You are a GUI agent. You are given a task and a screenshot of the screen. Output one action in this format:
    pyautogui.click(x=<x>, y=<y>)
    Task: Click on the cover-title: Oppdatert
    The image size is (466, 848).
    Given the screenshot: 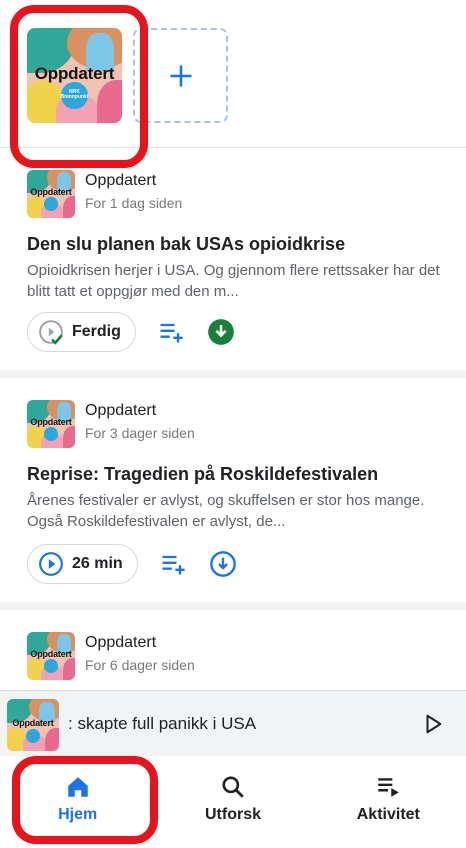 What is the action you would take?
    pyautogui.click(x=74, y=74)
    